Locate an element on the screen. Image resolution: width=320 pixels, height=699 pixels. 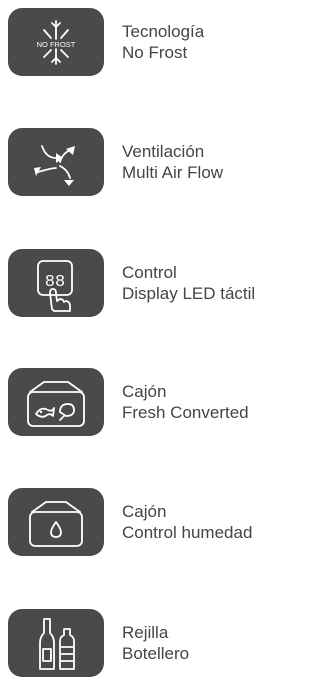
bottle-rack-icon is located at coordinates (57, 644).